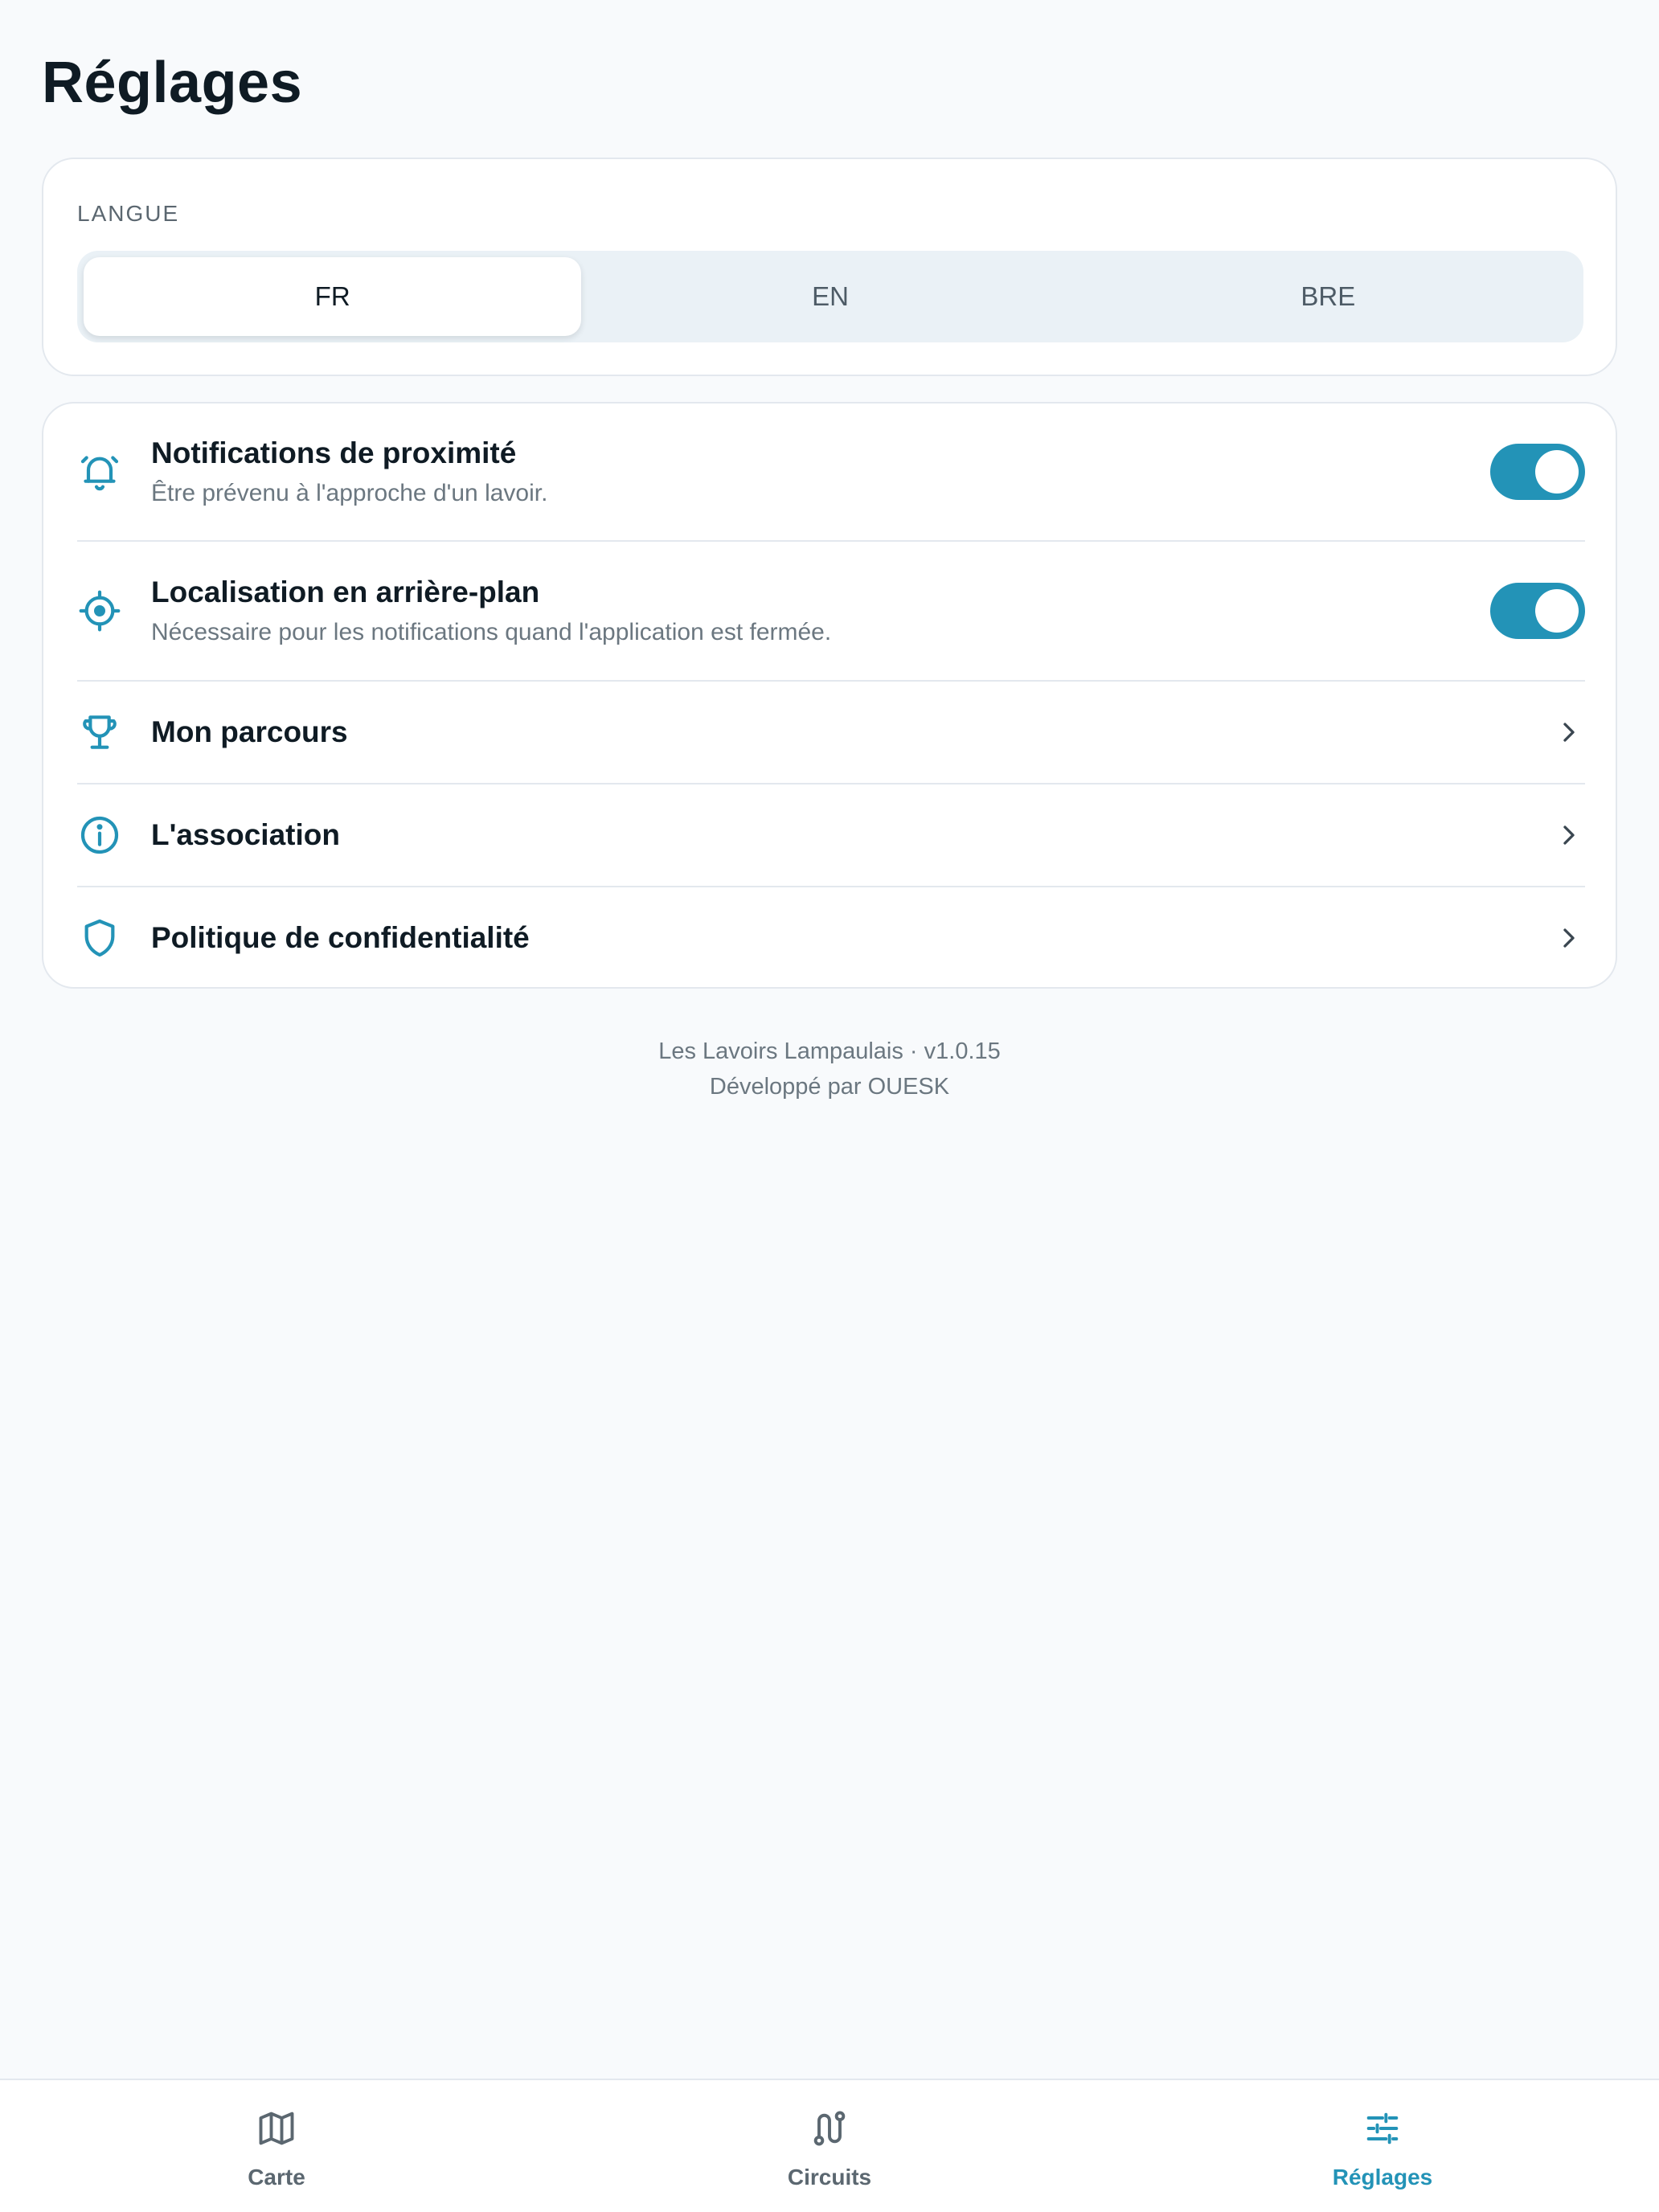 The height and width of the screenshot is (2212, 1659). What do you see at coordinates (1382, 2177) in the screenshot?
I see `tab-reglages-label: Réglages` at bounding box center [1382, 2177].